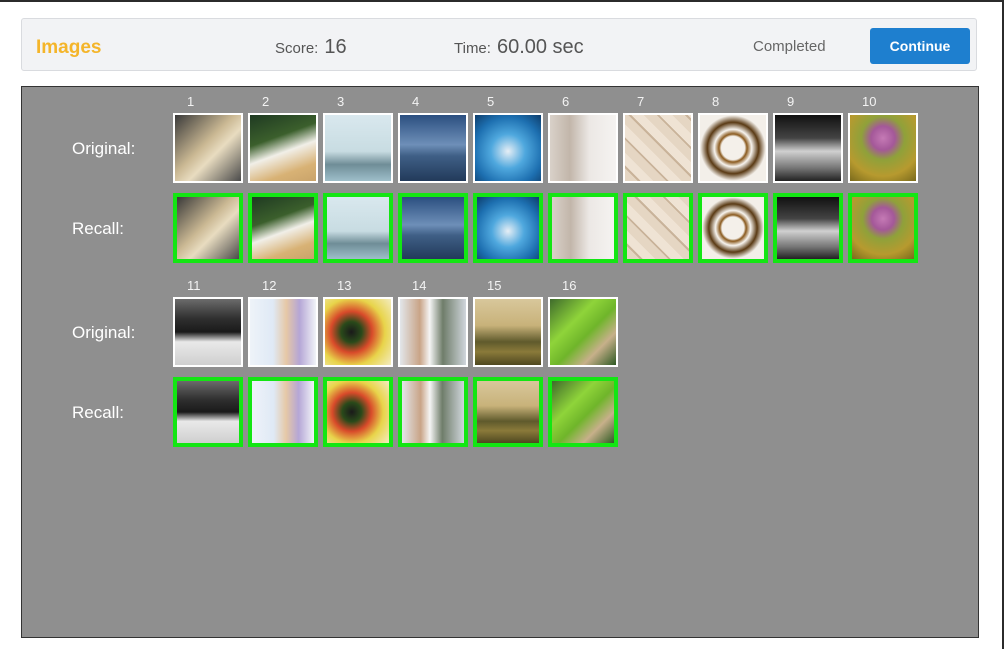 This screenshot has height=649, width=1004. What do you see at coordinates (335, 47) in the screenshot?
I see `score-value: 16` at bounding box center [335, 47].